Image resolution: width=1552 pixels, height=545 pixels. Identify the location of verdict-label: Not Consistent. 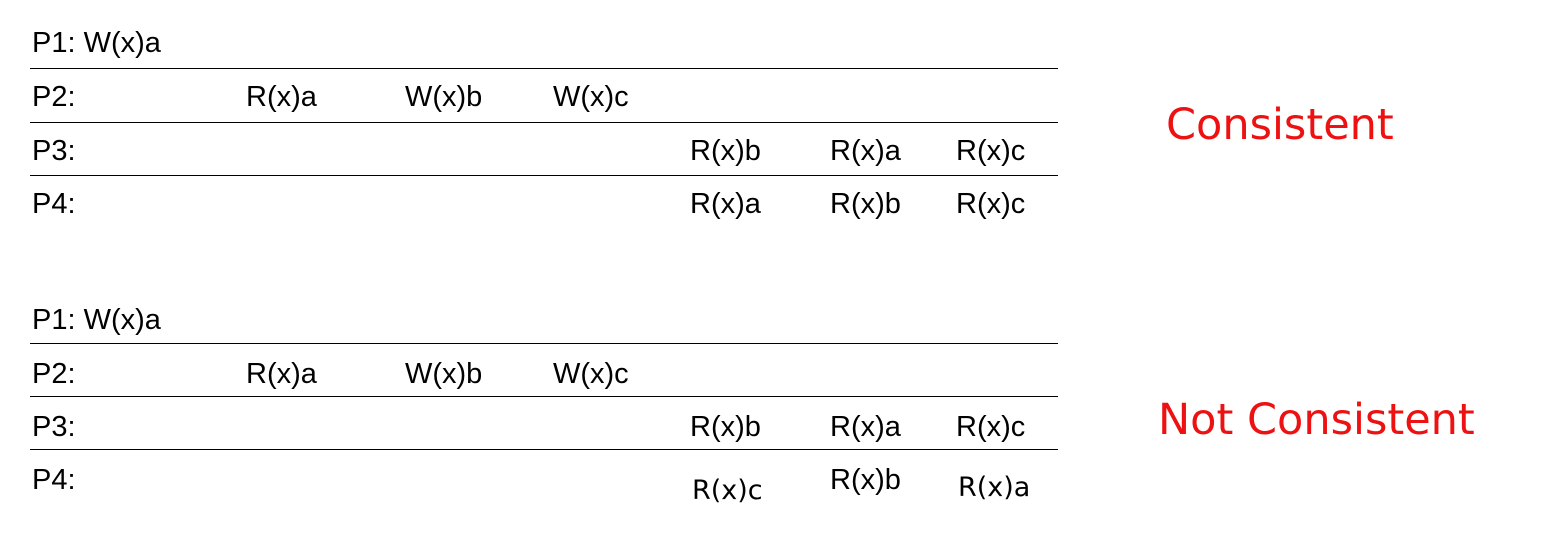
(1316, 420).